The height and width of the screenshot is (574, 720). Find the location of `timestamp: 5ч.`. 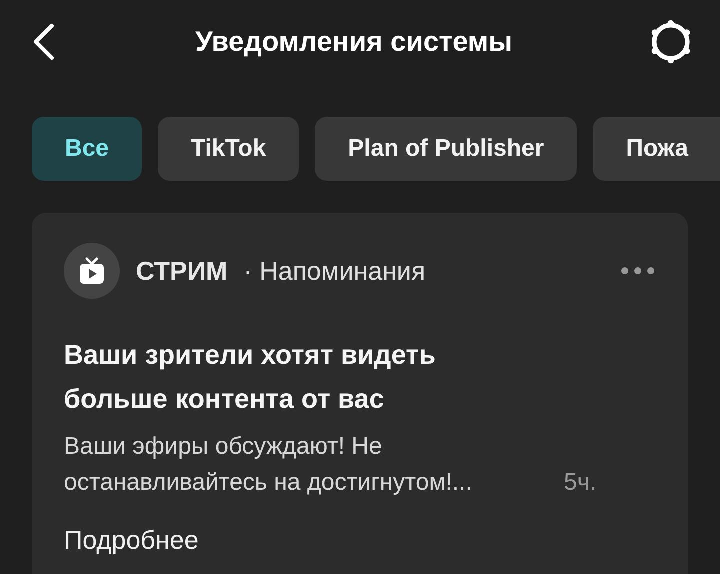

timestamp: 5ч. is located at coordinates (580, 483).